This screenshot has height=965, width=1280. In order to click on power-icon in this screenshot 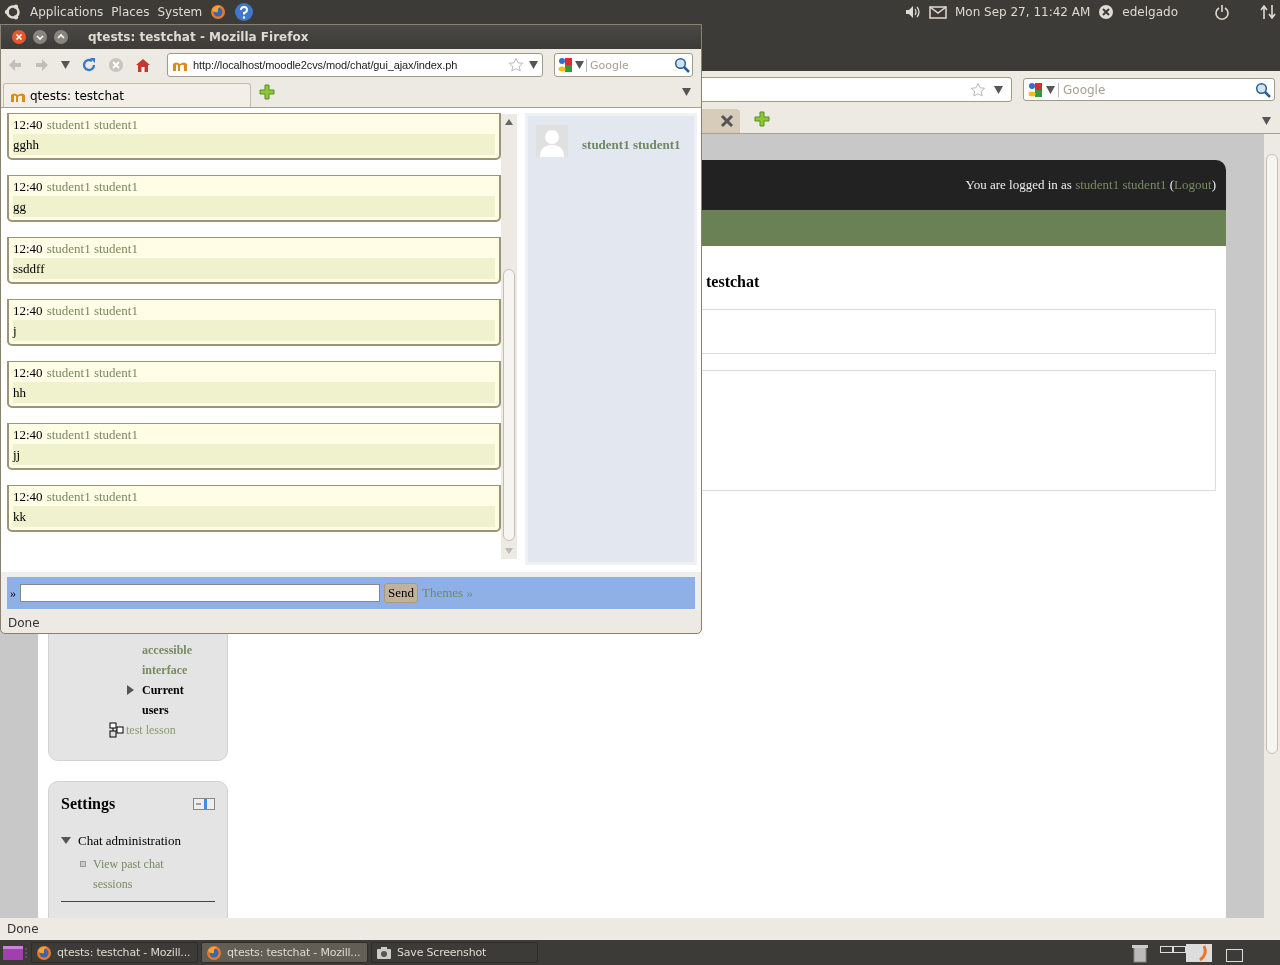, I will do `click(1222, 12)`.